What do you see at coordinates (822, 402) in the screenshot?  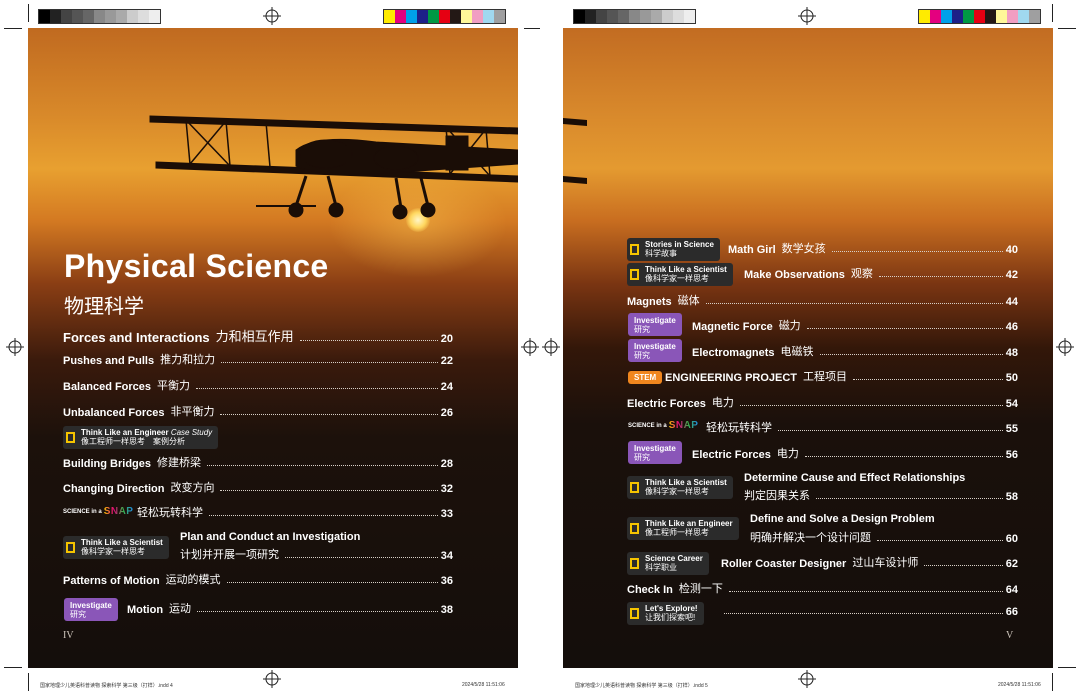 I see `toc-entry: Electric Forces 电力 54` at bounding box center [822, 402].